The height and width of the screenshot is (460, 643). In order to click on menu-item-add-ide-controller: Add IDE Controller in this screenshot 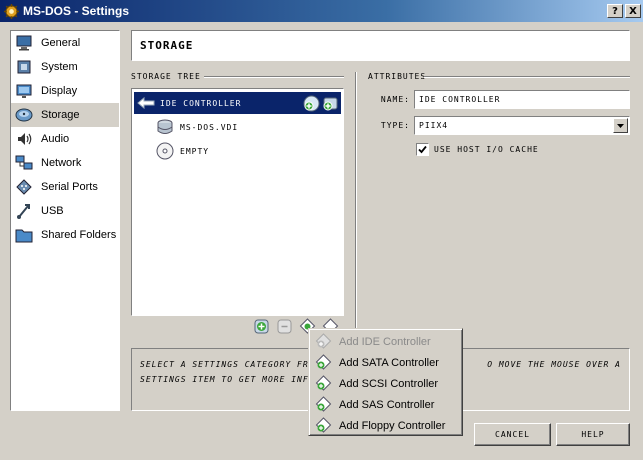, I will do `click(385, 341)`.